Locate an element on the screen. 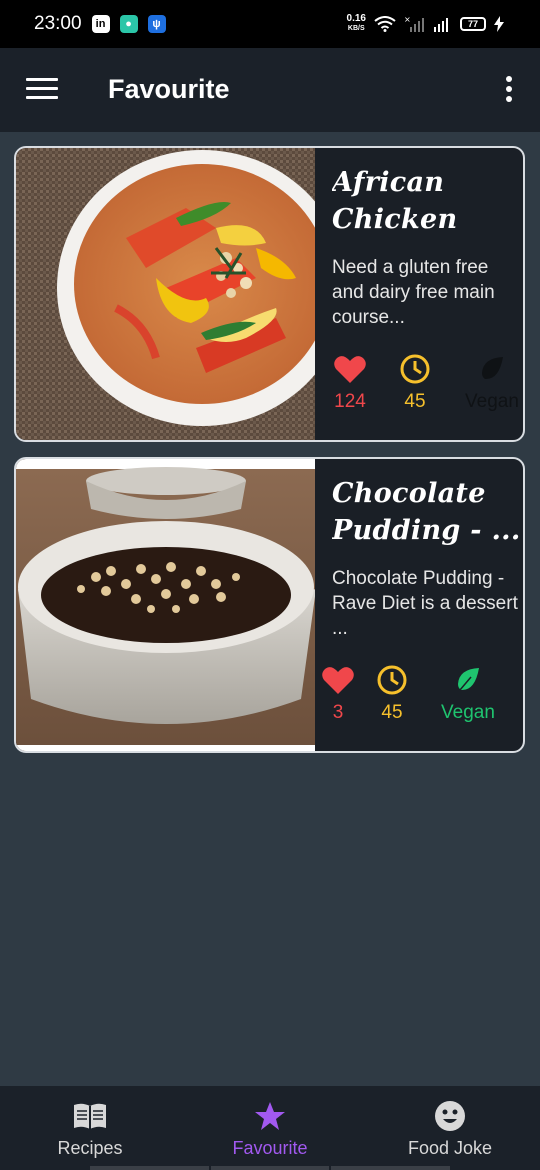 Image resolution: width=540 pixels, height=1170 pixels. nav-item-favourite: Favourite is located at coordinates (270, 1128).